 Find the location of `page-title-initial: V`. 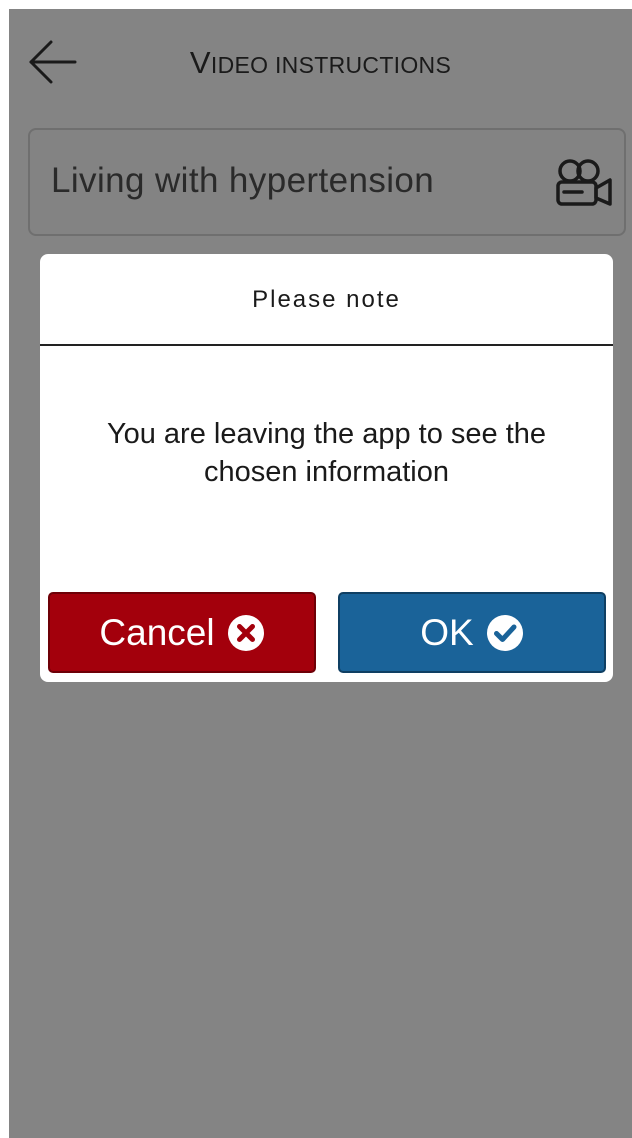

page-title-initial: V is located at coordinates (200, 62).